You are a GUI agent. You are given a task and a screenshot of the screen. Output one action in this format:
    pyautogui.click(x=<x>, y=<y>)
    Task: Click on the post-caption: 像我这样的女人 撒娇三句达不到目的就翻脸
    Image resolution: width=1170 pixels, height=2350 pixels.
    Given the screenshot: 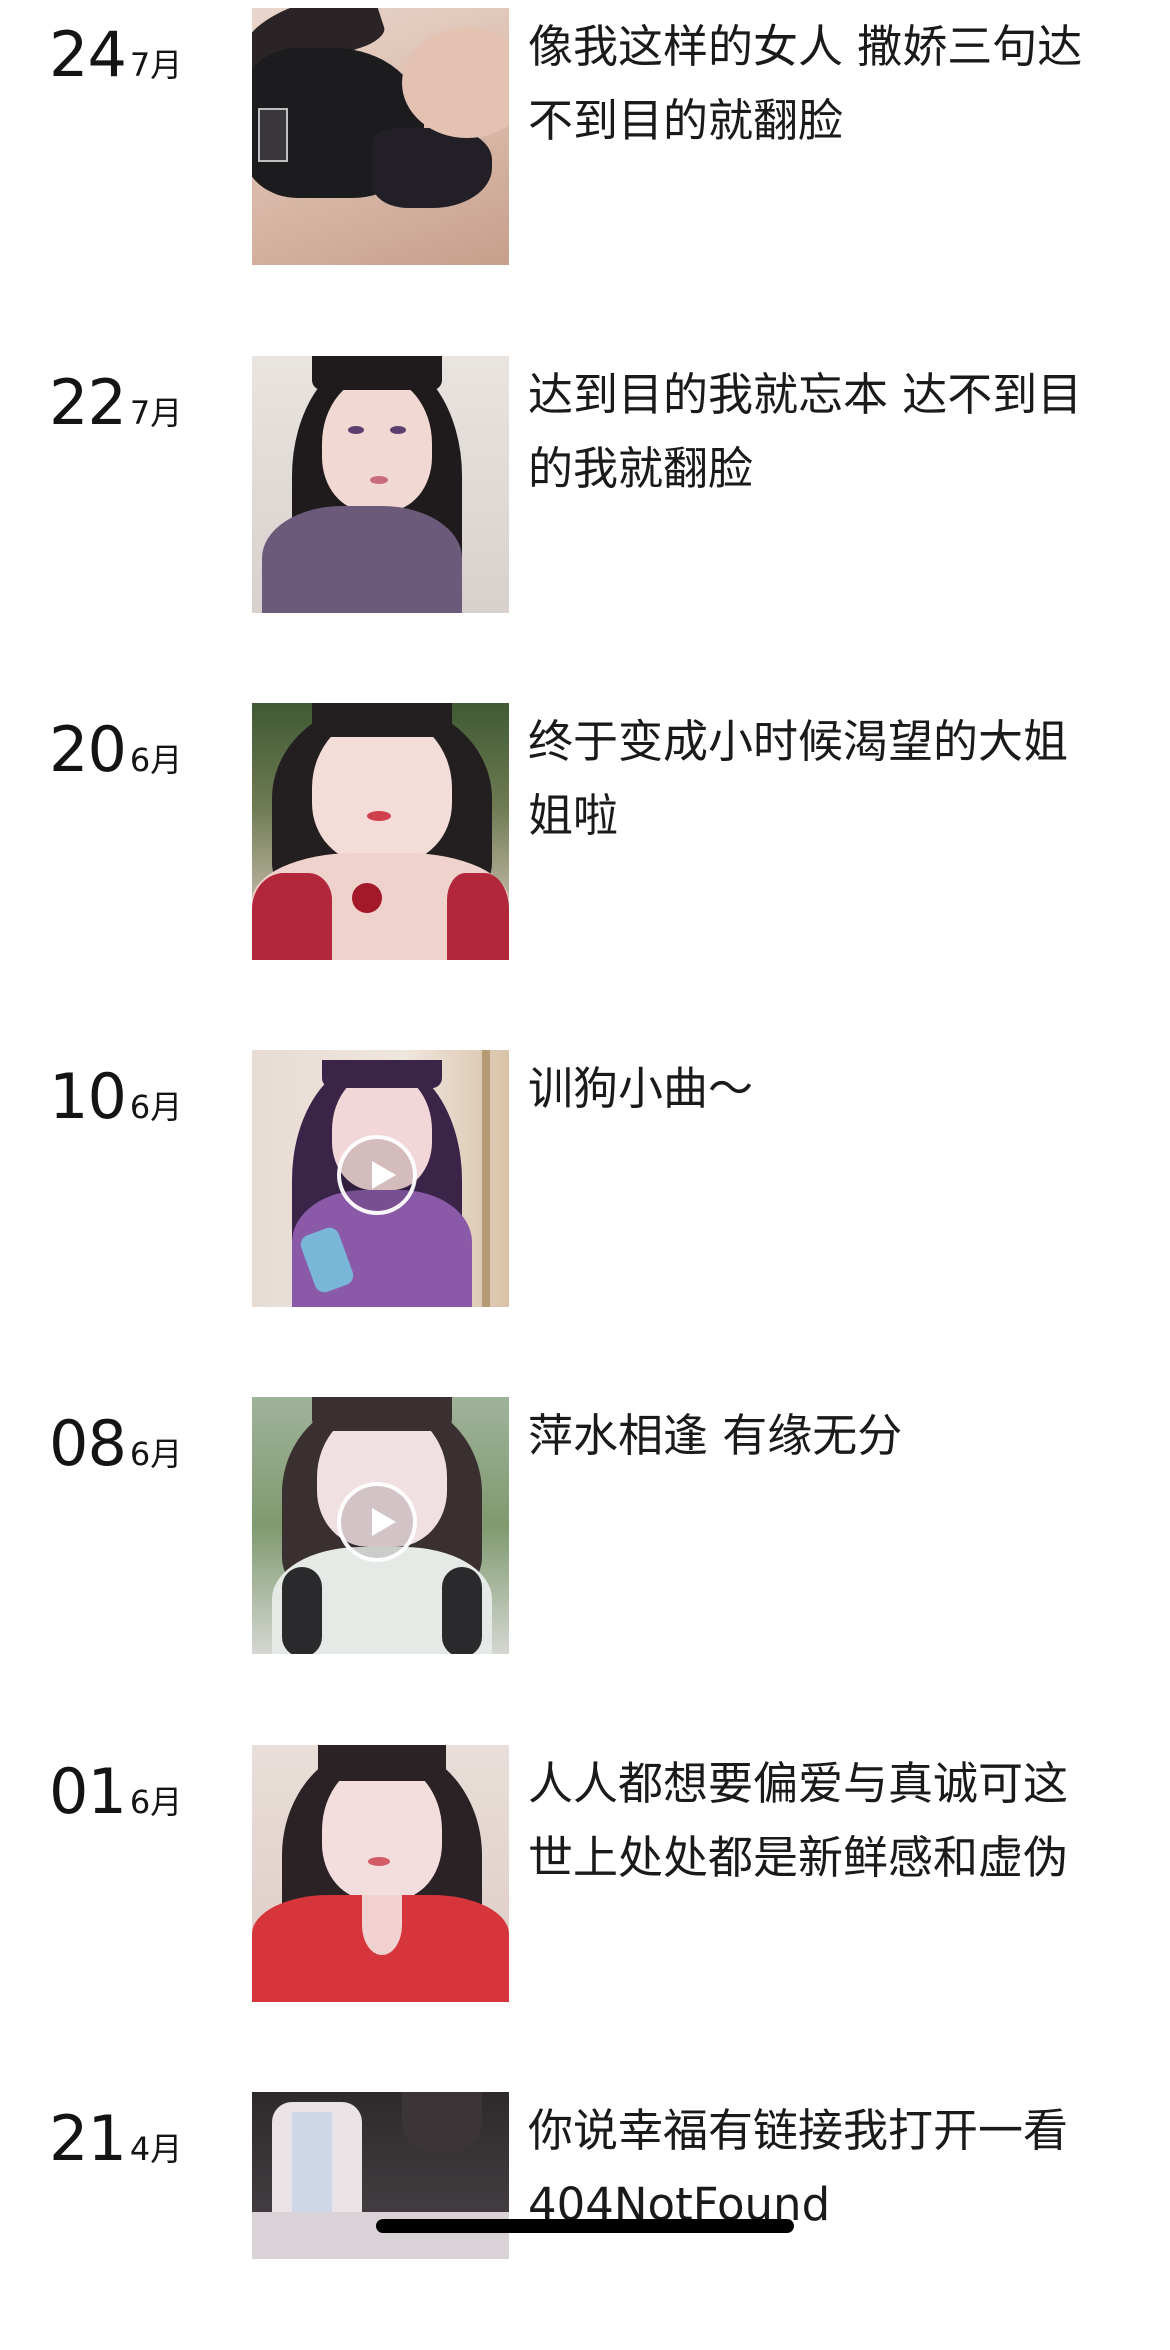 What is the action you would take?
    pyautogui.click(x=805, y=83)
    